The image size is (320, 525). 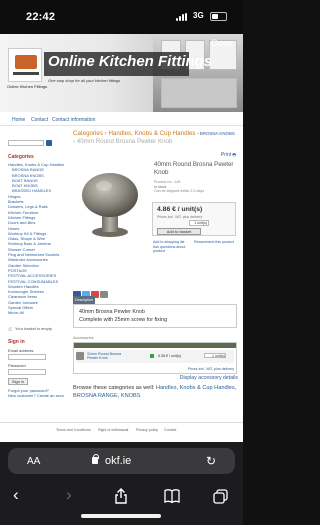 I want to click on signal-icon, so click(x=182, y=17).